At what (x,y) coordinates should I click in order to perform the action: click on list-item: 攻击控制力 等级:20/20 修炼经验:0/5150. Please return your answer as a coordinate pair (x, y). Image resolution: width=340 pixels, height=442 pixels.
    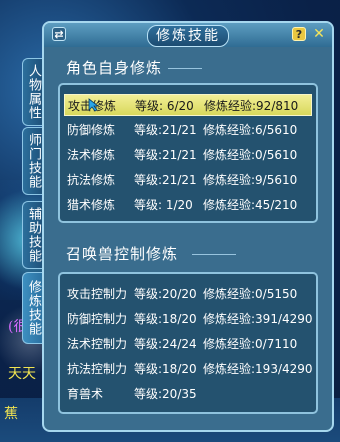
    Looking at the image, I should click on (188, 294).